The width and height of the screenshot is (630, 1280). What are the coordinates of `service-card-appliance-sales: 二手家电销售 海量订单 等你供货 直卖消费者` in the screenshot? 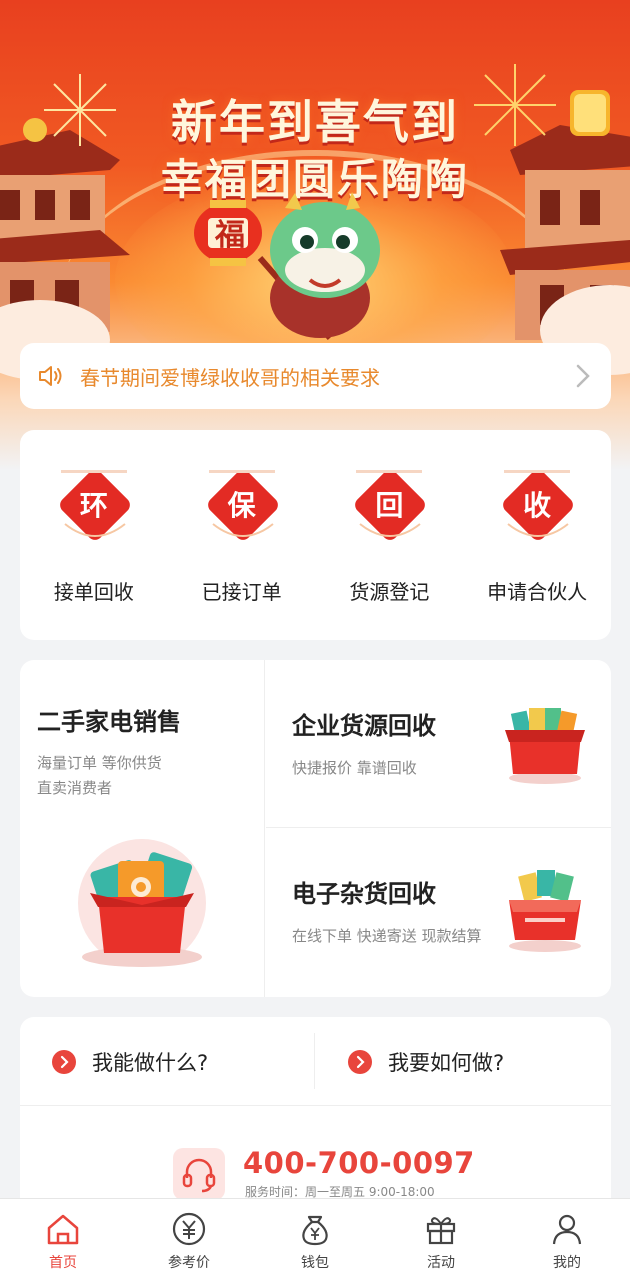 It's located at (142, 828).